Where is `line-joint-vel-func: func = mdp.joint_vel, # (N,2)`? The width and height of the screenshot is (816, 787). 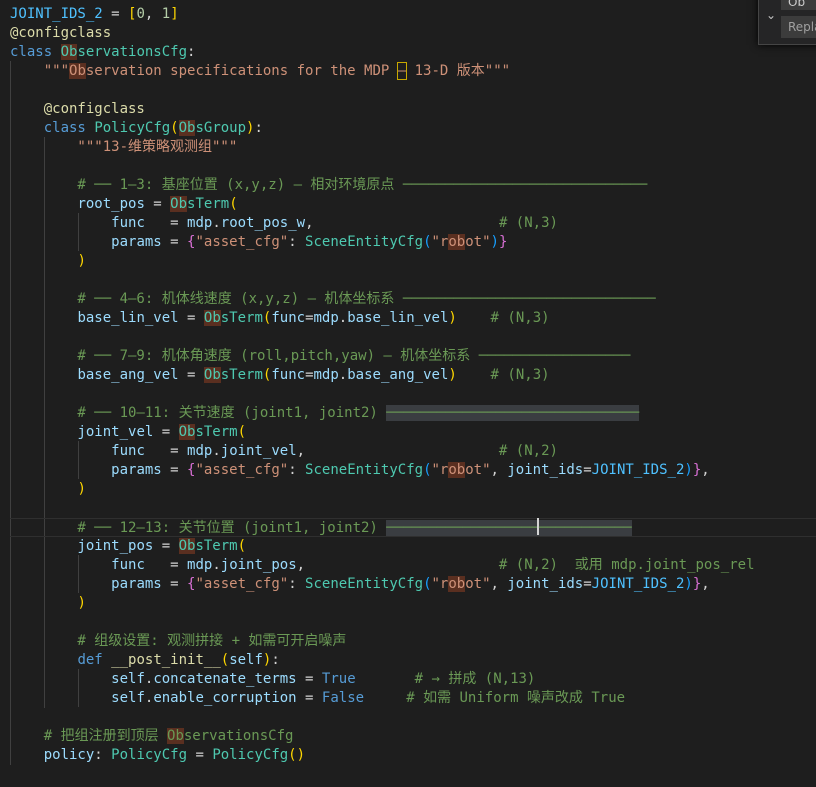 line-joint-vel-func: func = mdp.joint_vel, # (N,2) is located at coordinates (284, 451).